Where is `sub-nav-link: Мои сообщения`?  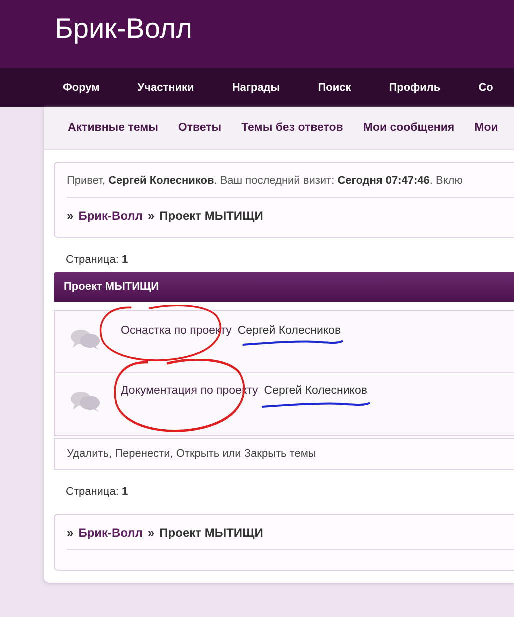
sub-nav-link: Мои сообщения is located at coordinates (409, 128).